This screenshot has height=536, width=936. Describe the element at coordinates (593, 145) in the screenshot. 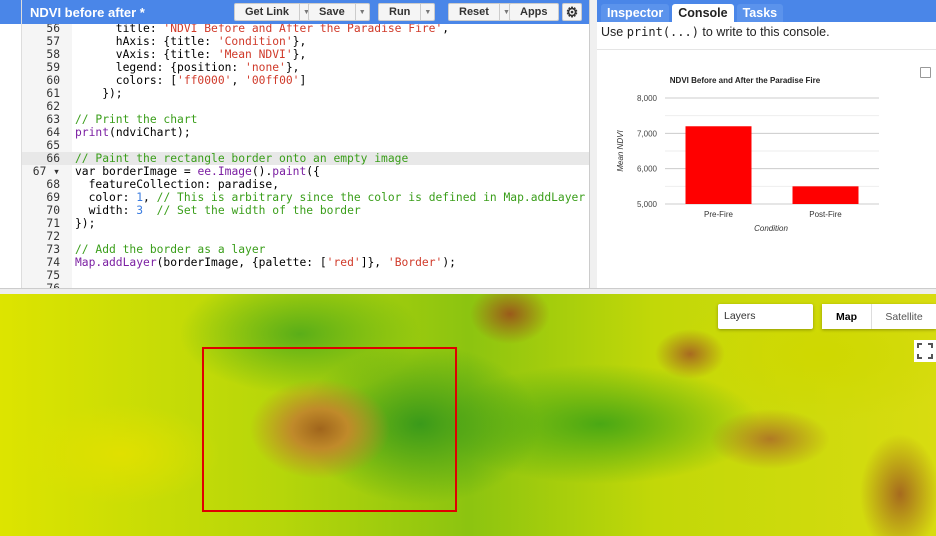

I see `vertical-splitter` at that location.